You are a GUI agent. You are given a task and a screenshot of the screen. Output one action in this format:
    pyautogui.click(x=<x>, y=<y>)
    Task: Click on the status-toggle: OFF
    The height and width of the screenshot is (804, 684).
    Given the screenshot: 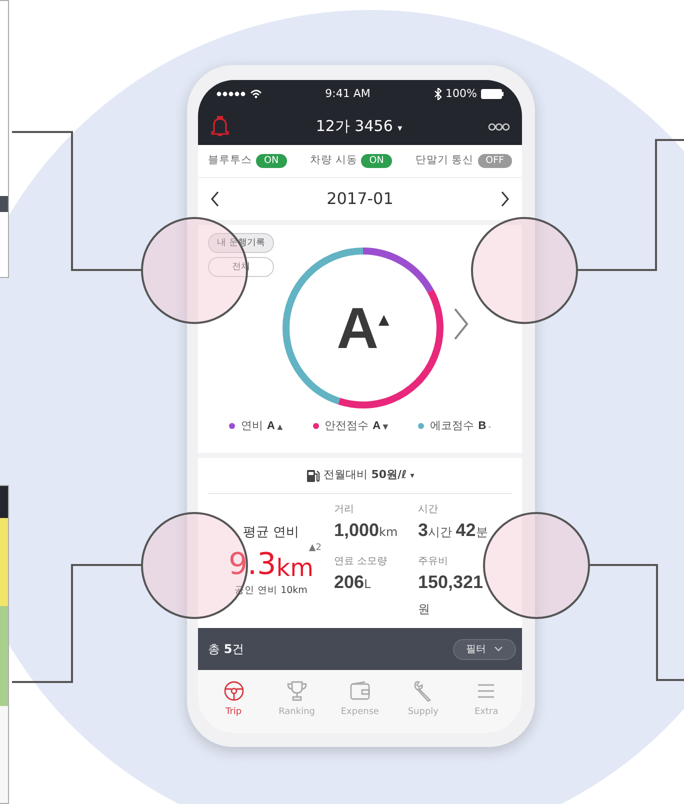 What is the action you would take?
    pyautogui.click(x=495, y=161)
    